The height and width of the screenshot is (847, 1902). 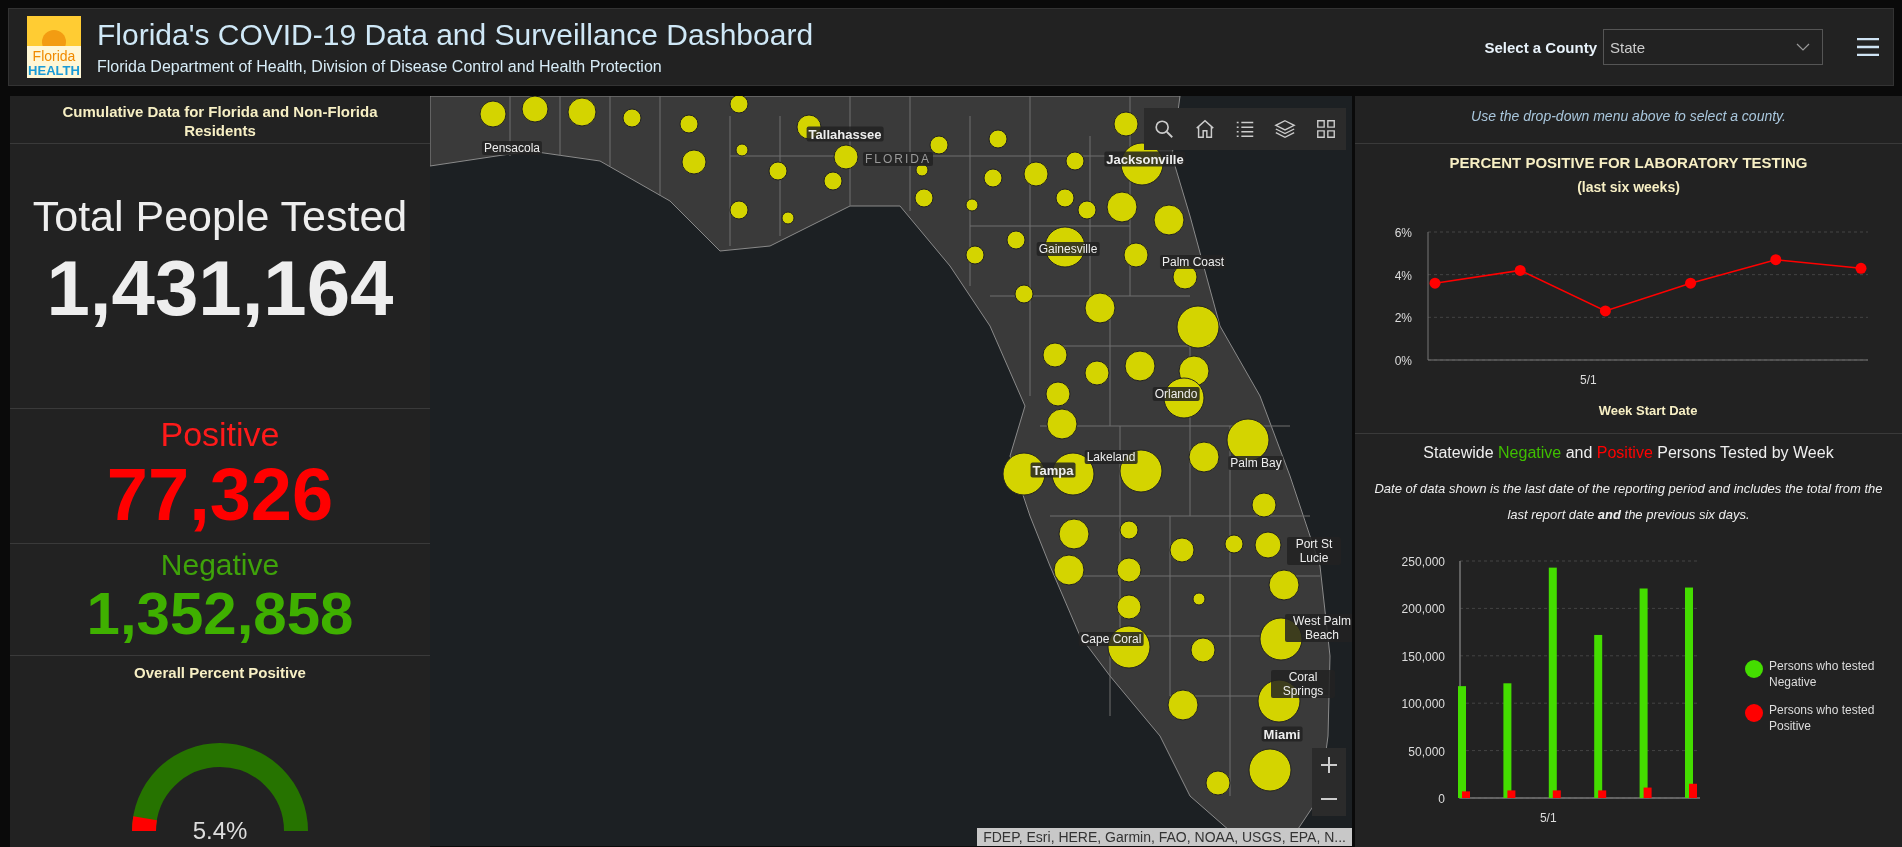 I want to click on chart-subtitle: (last six weeks), so click(x=1628, y=187).